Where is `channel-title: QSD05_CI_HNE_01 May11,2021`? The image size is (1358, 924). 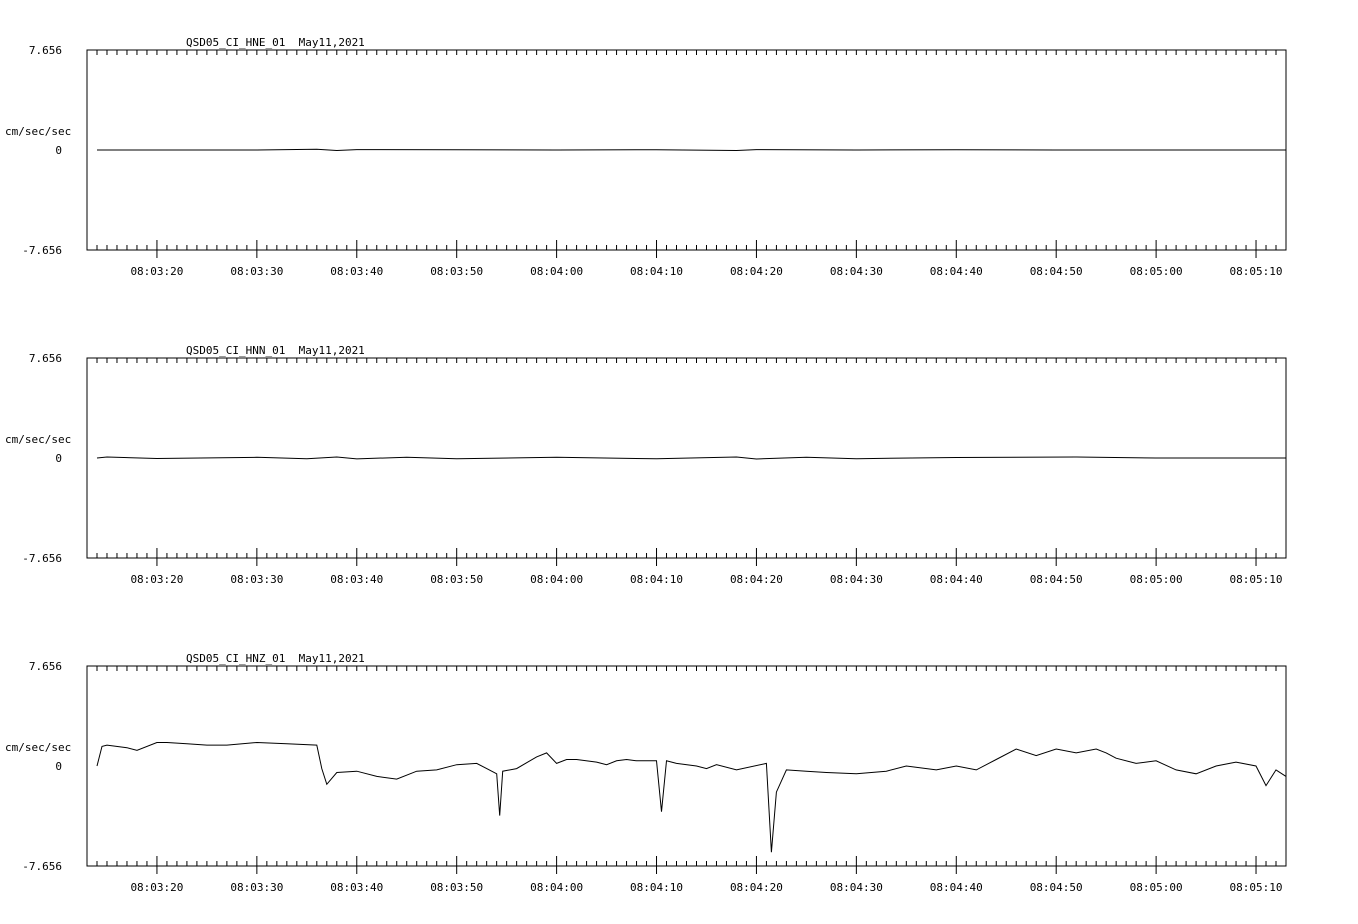 channel-title: QSD05_CI_HNE_01 May11,2021 is located at coordinates (275, 42).